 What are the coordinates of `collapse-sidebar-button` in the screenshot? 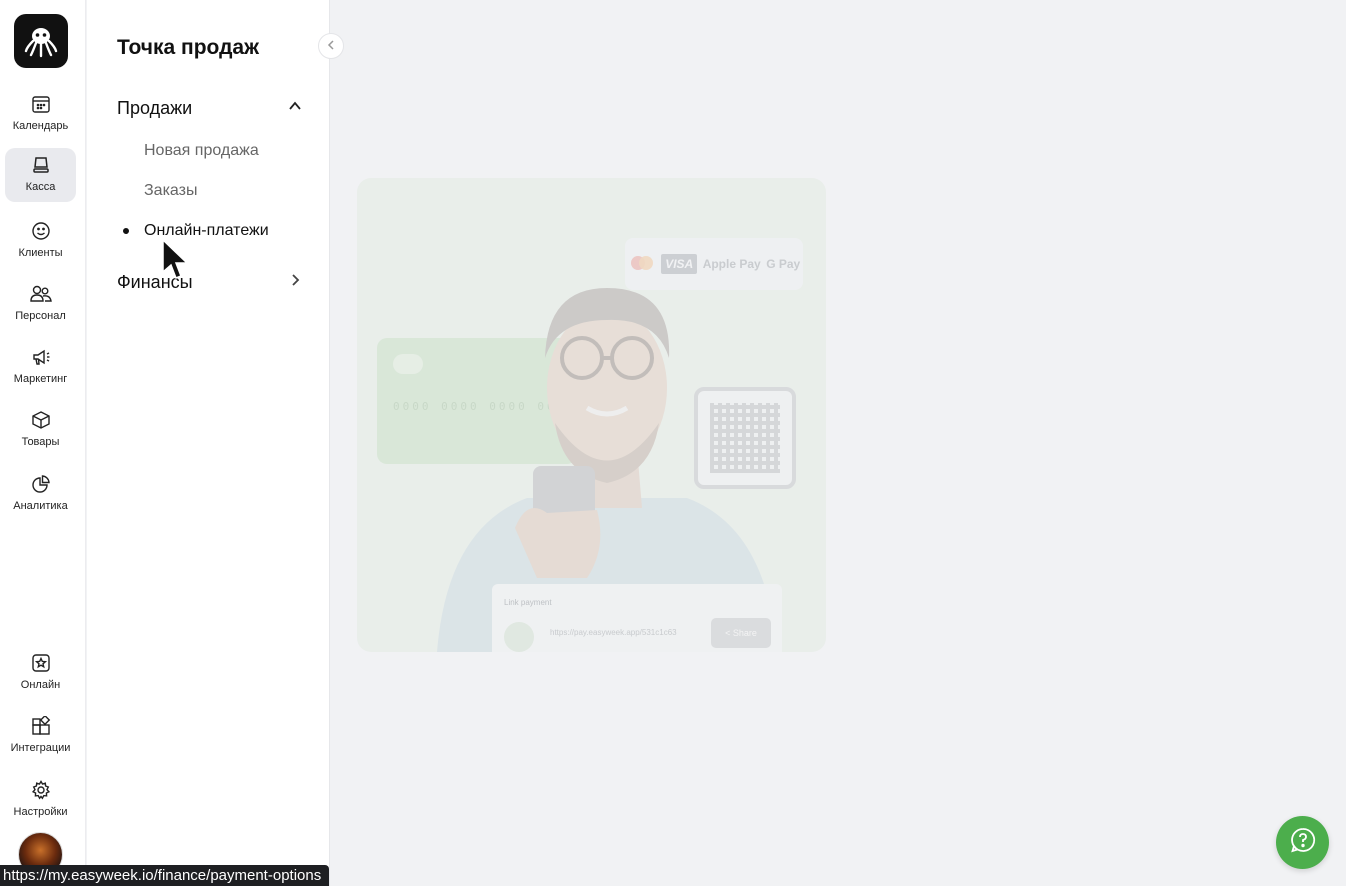 It's located at (331, 46).